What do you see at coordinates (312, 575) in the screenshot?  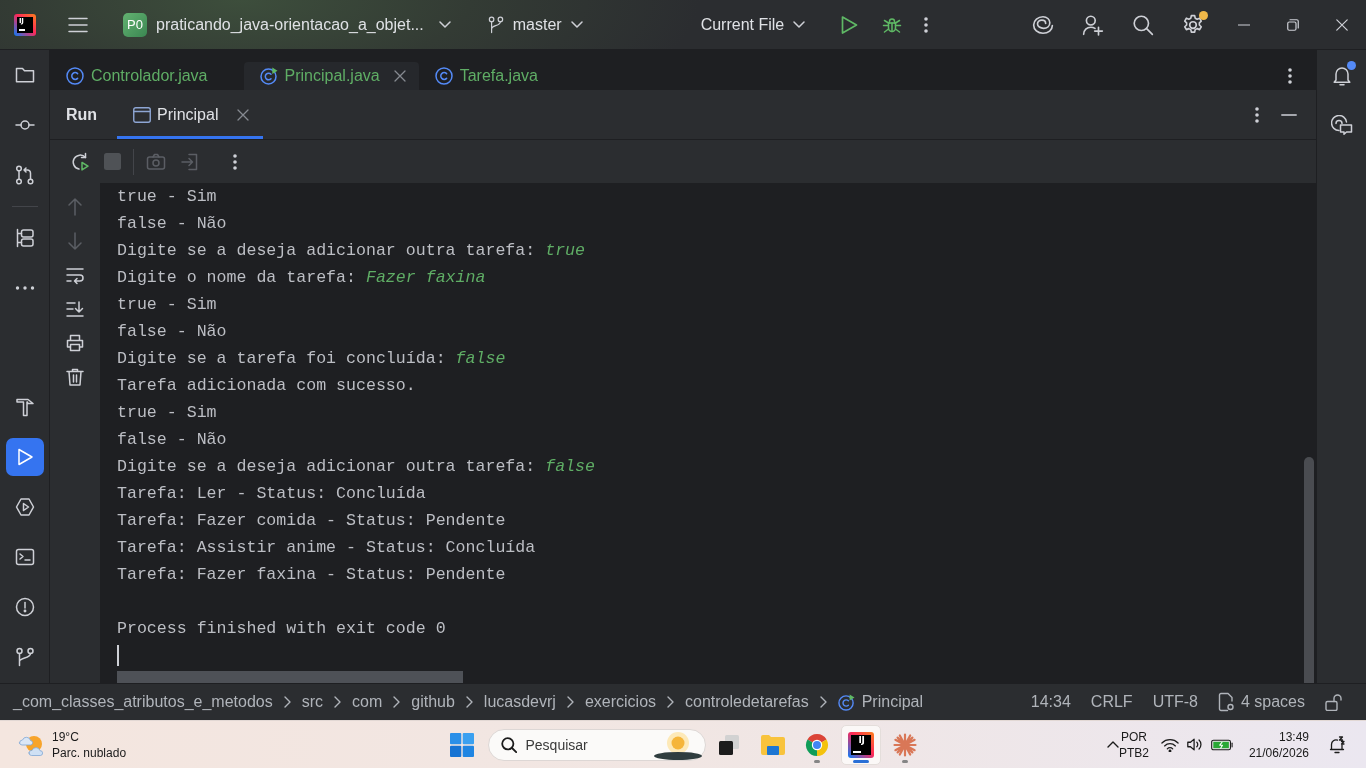 I see `console-line: Tarefa: Fazer faxina - Status: Pendente` at bounding box center [312, 575].